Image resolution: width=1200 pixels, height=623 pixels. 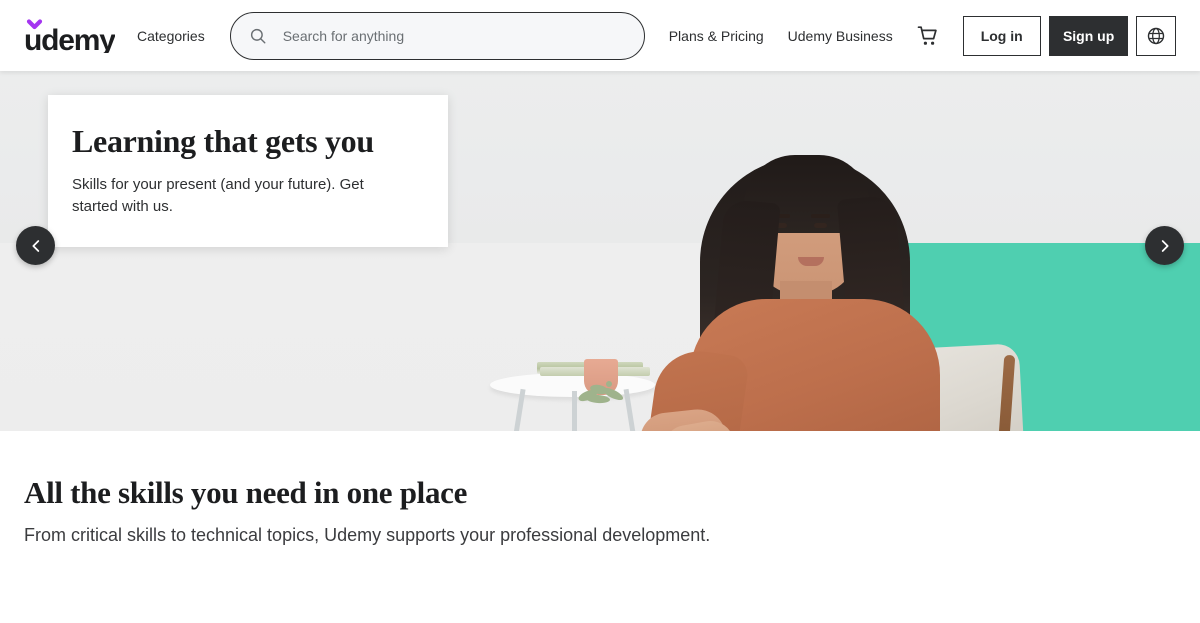 I want to click on nav-plans-pricing: Plans & Pricing, so click(x=716, y=36).